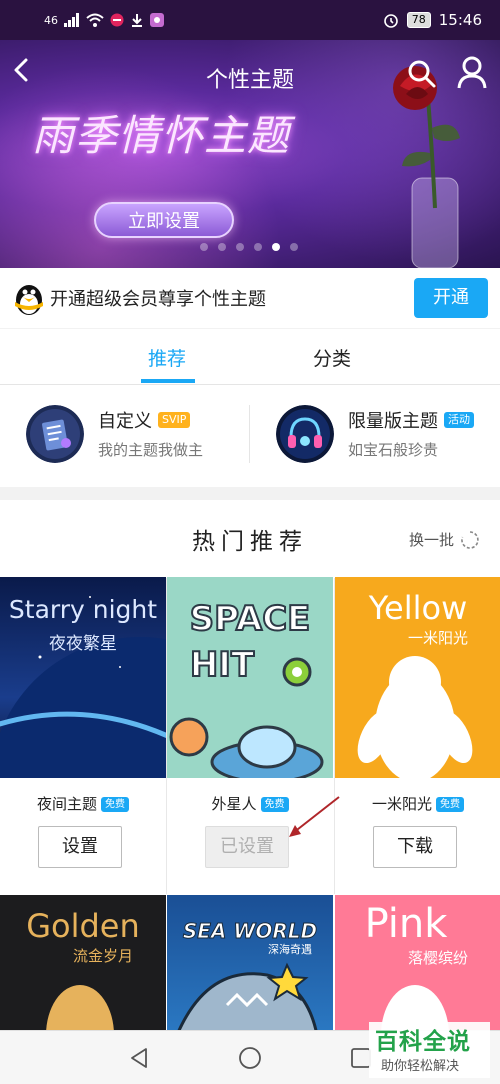  Describe the element at coordinates (125, 421) in the screenshot. I see `feature-custom-label: 自定义` at that location.